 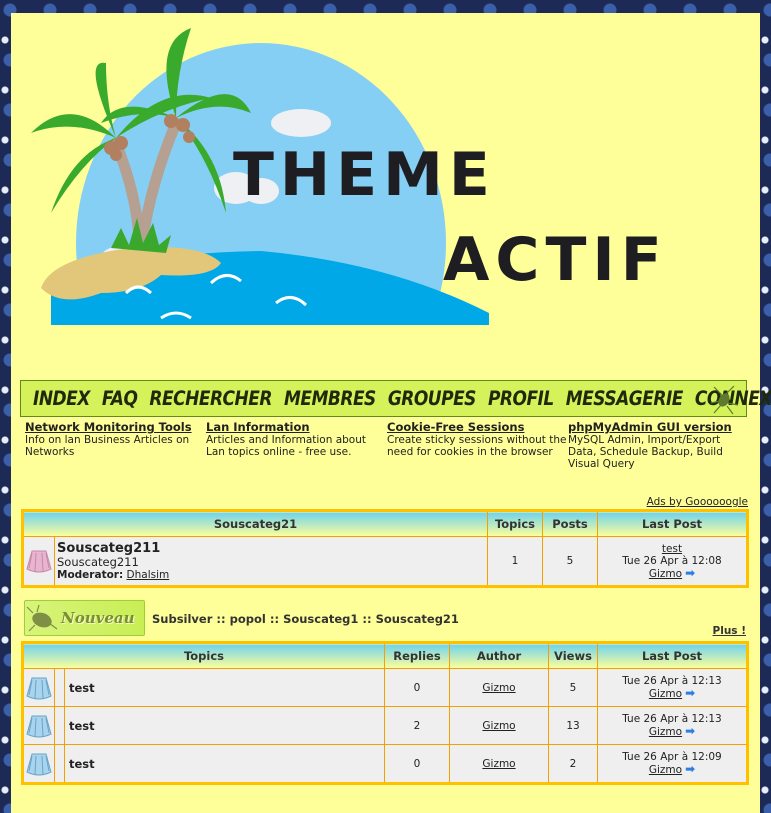 I want to click on header-author: Author, so click(x=499, y=655).